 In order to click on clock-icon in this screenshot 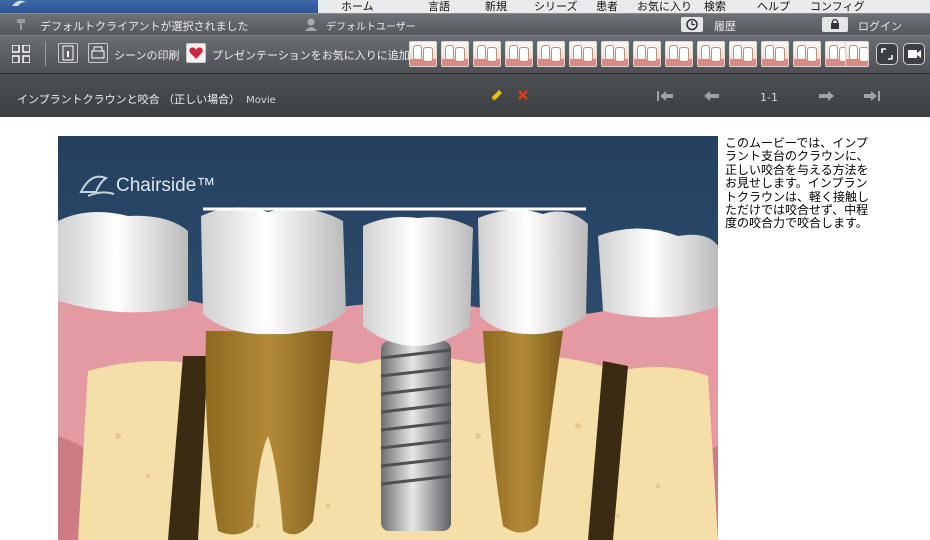, I will do `click(692, 24)`.